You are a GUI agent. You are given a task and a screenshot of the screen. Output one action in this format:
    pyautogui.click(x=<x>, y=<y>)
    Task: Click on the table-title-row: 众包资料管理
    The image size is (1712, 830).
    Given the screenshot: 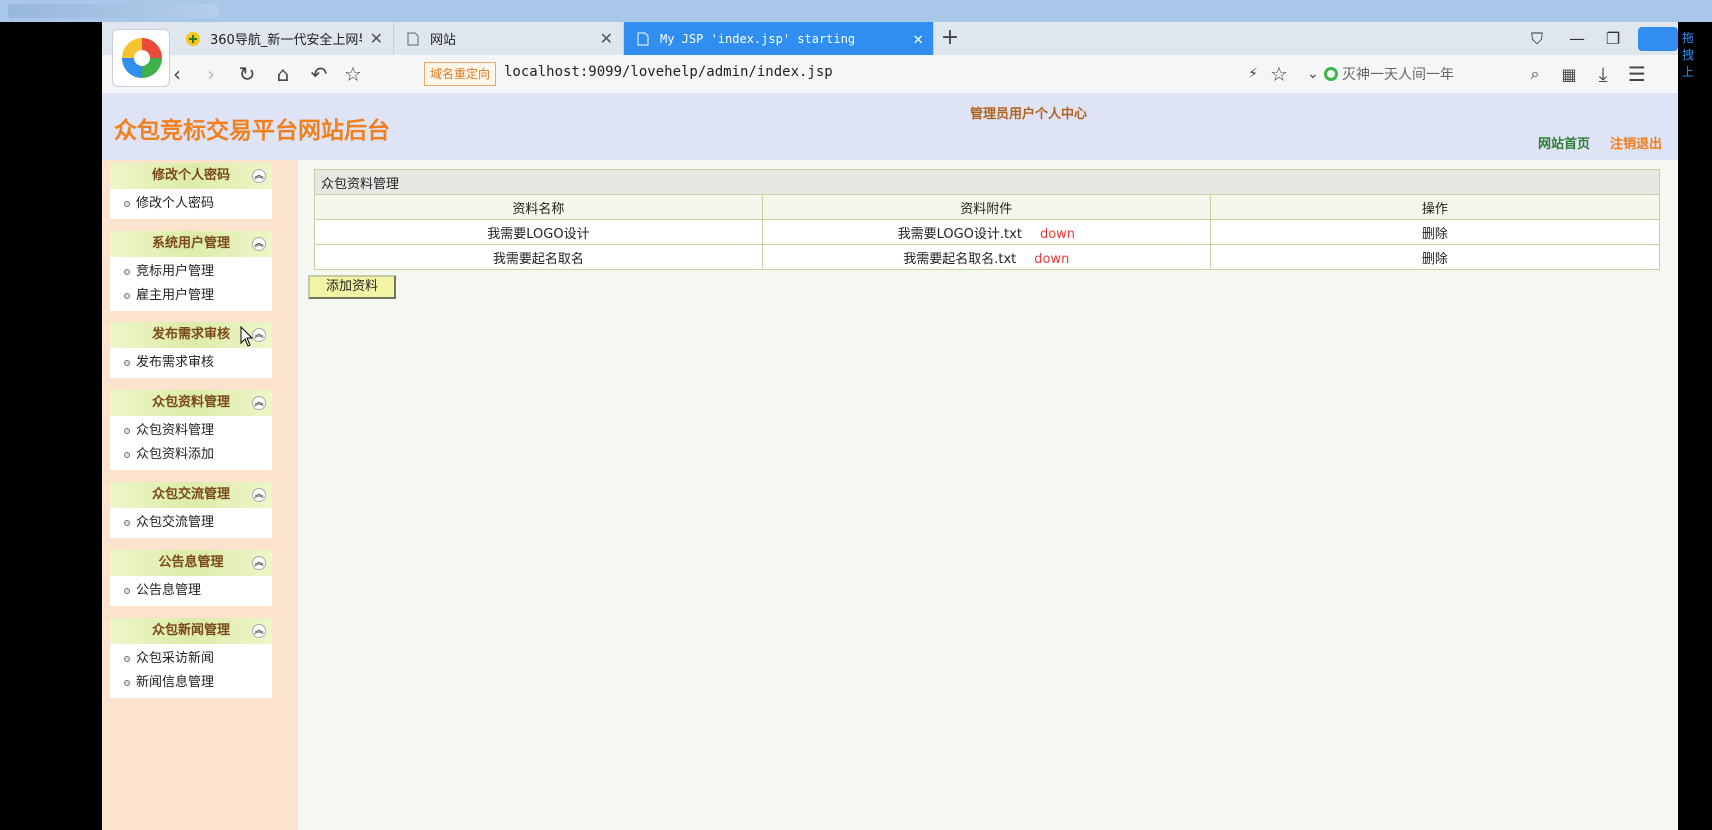 What is the action you would take?
    pyautogui.click(x=987, y=182)
    